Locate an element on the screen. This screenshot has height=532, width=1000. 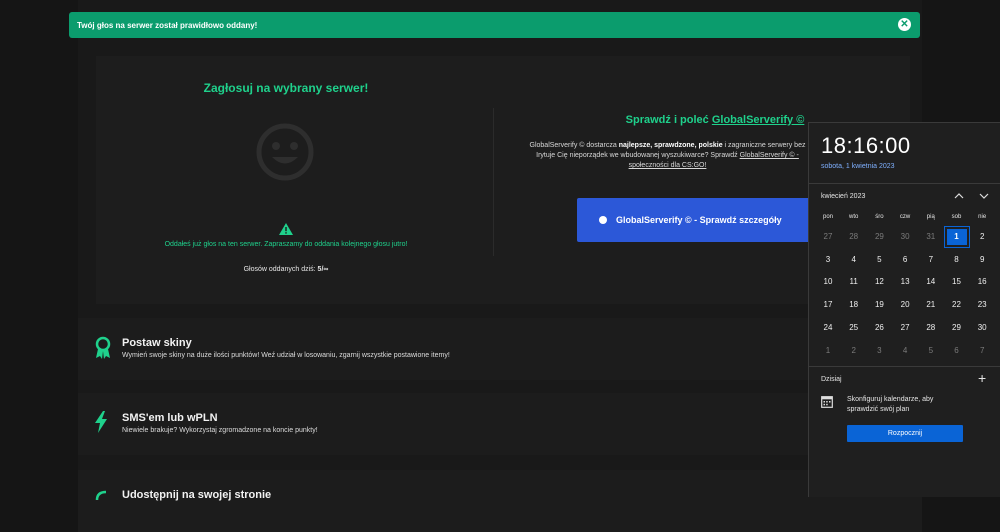
smiley-icon is located at coordinates (285, 152).